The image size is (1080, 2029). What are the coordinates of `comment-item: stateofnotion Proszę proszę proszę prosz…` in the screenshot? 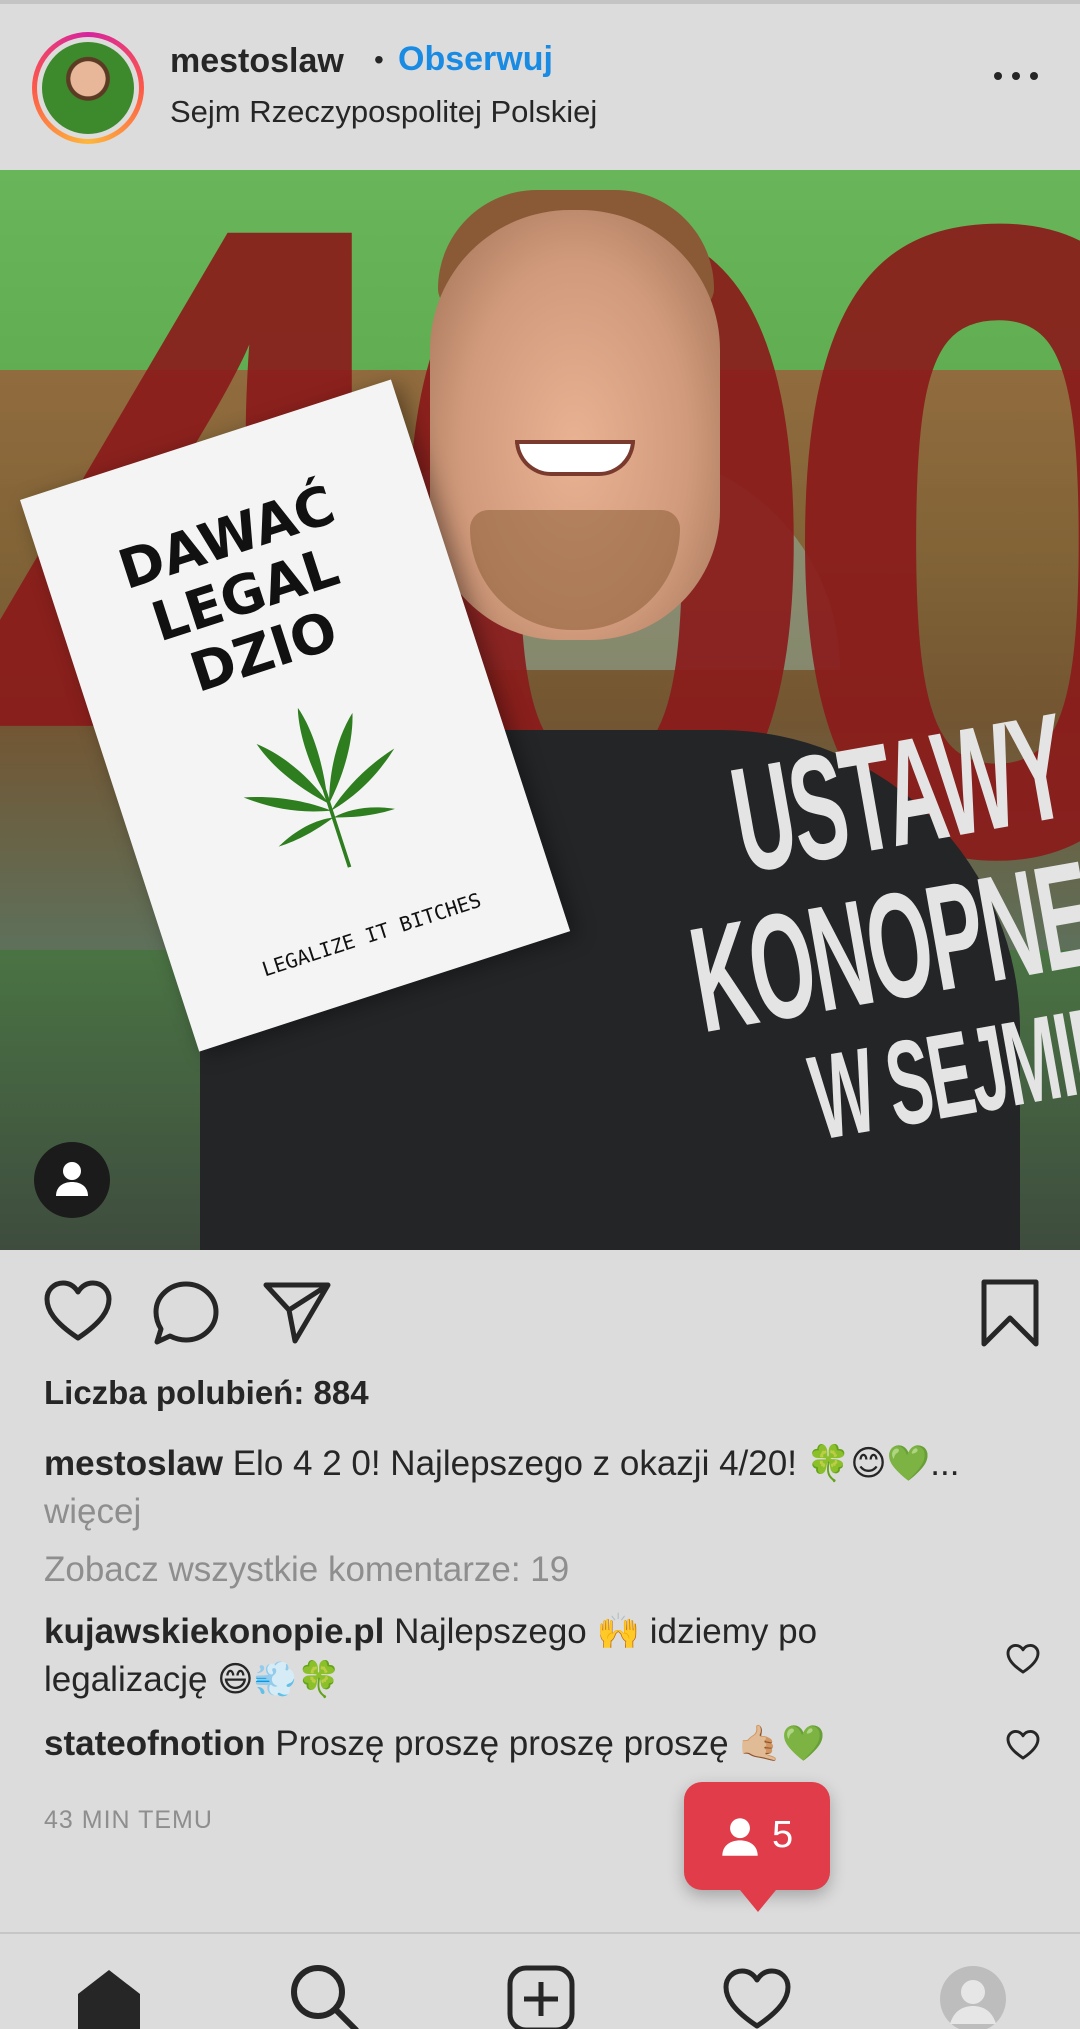 It's located at (509, 1744).